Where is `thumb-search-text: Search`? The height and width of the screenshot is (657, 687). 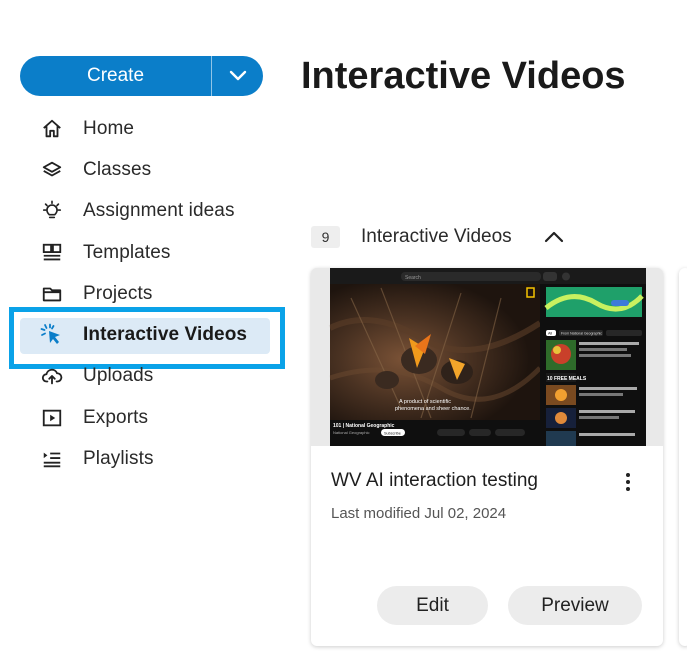
thumb-search-text: Search is located at coordinates (413, 278).